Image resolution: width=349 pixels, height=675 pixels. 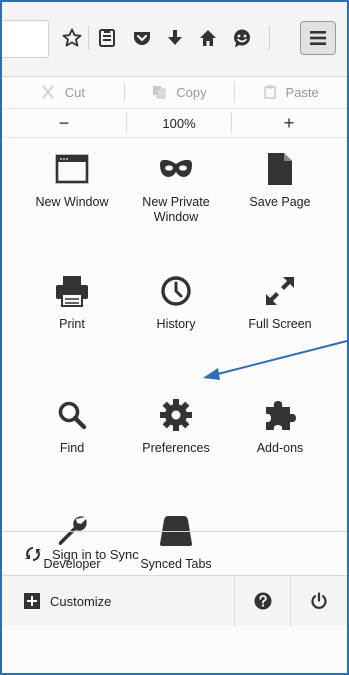 I want to click on new-window-button: New Window, so click(x=72, y=178).